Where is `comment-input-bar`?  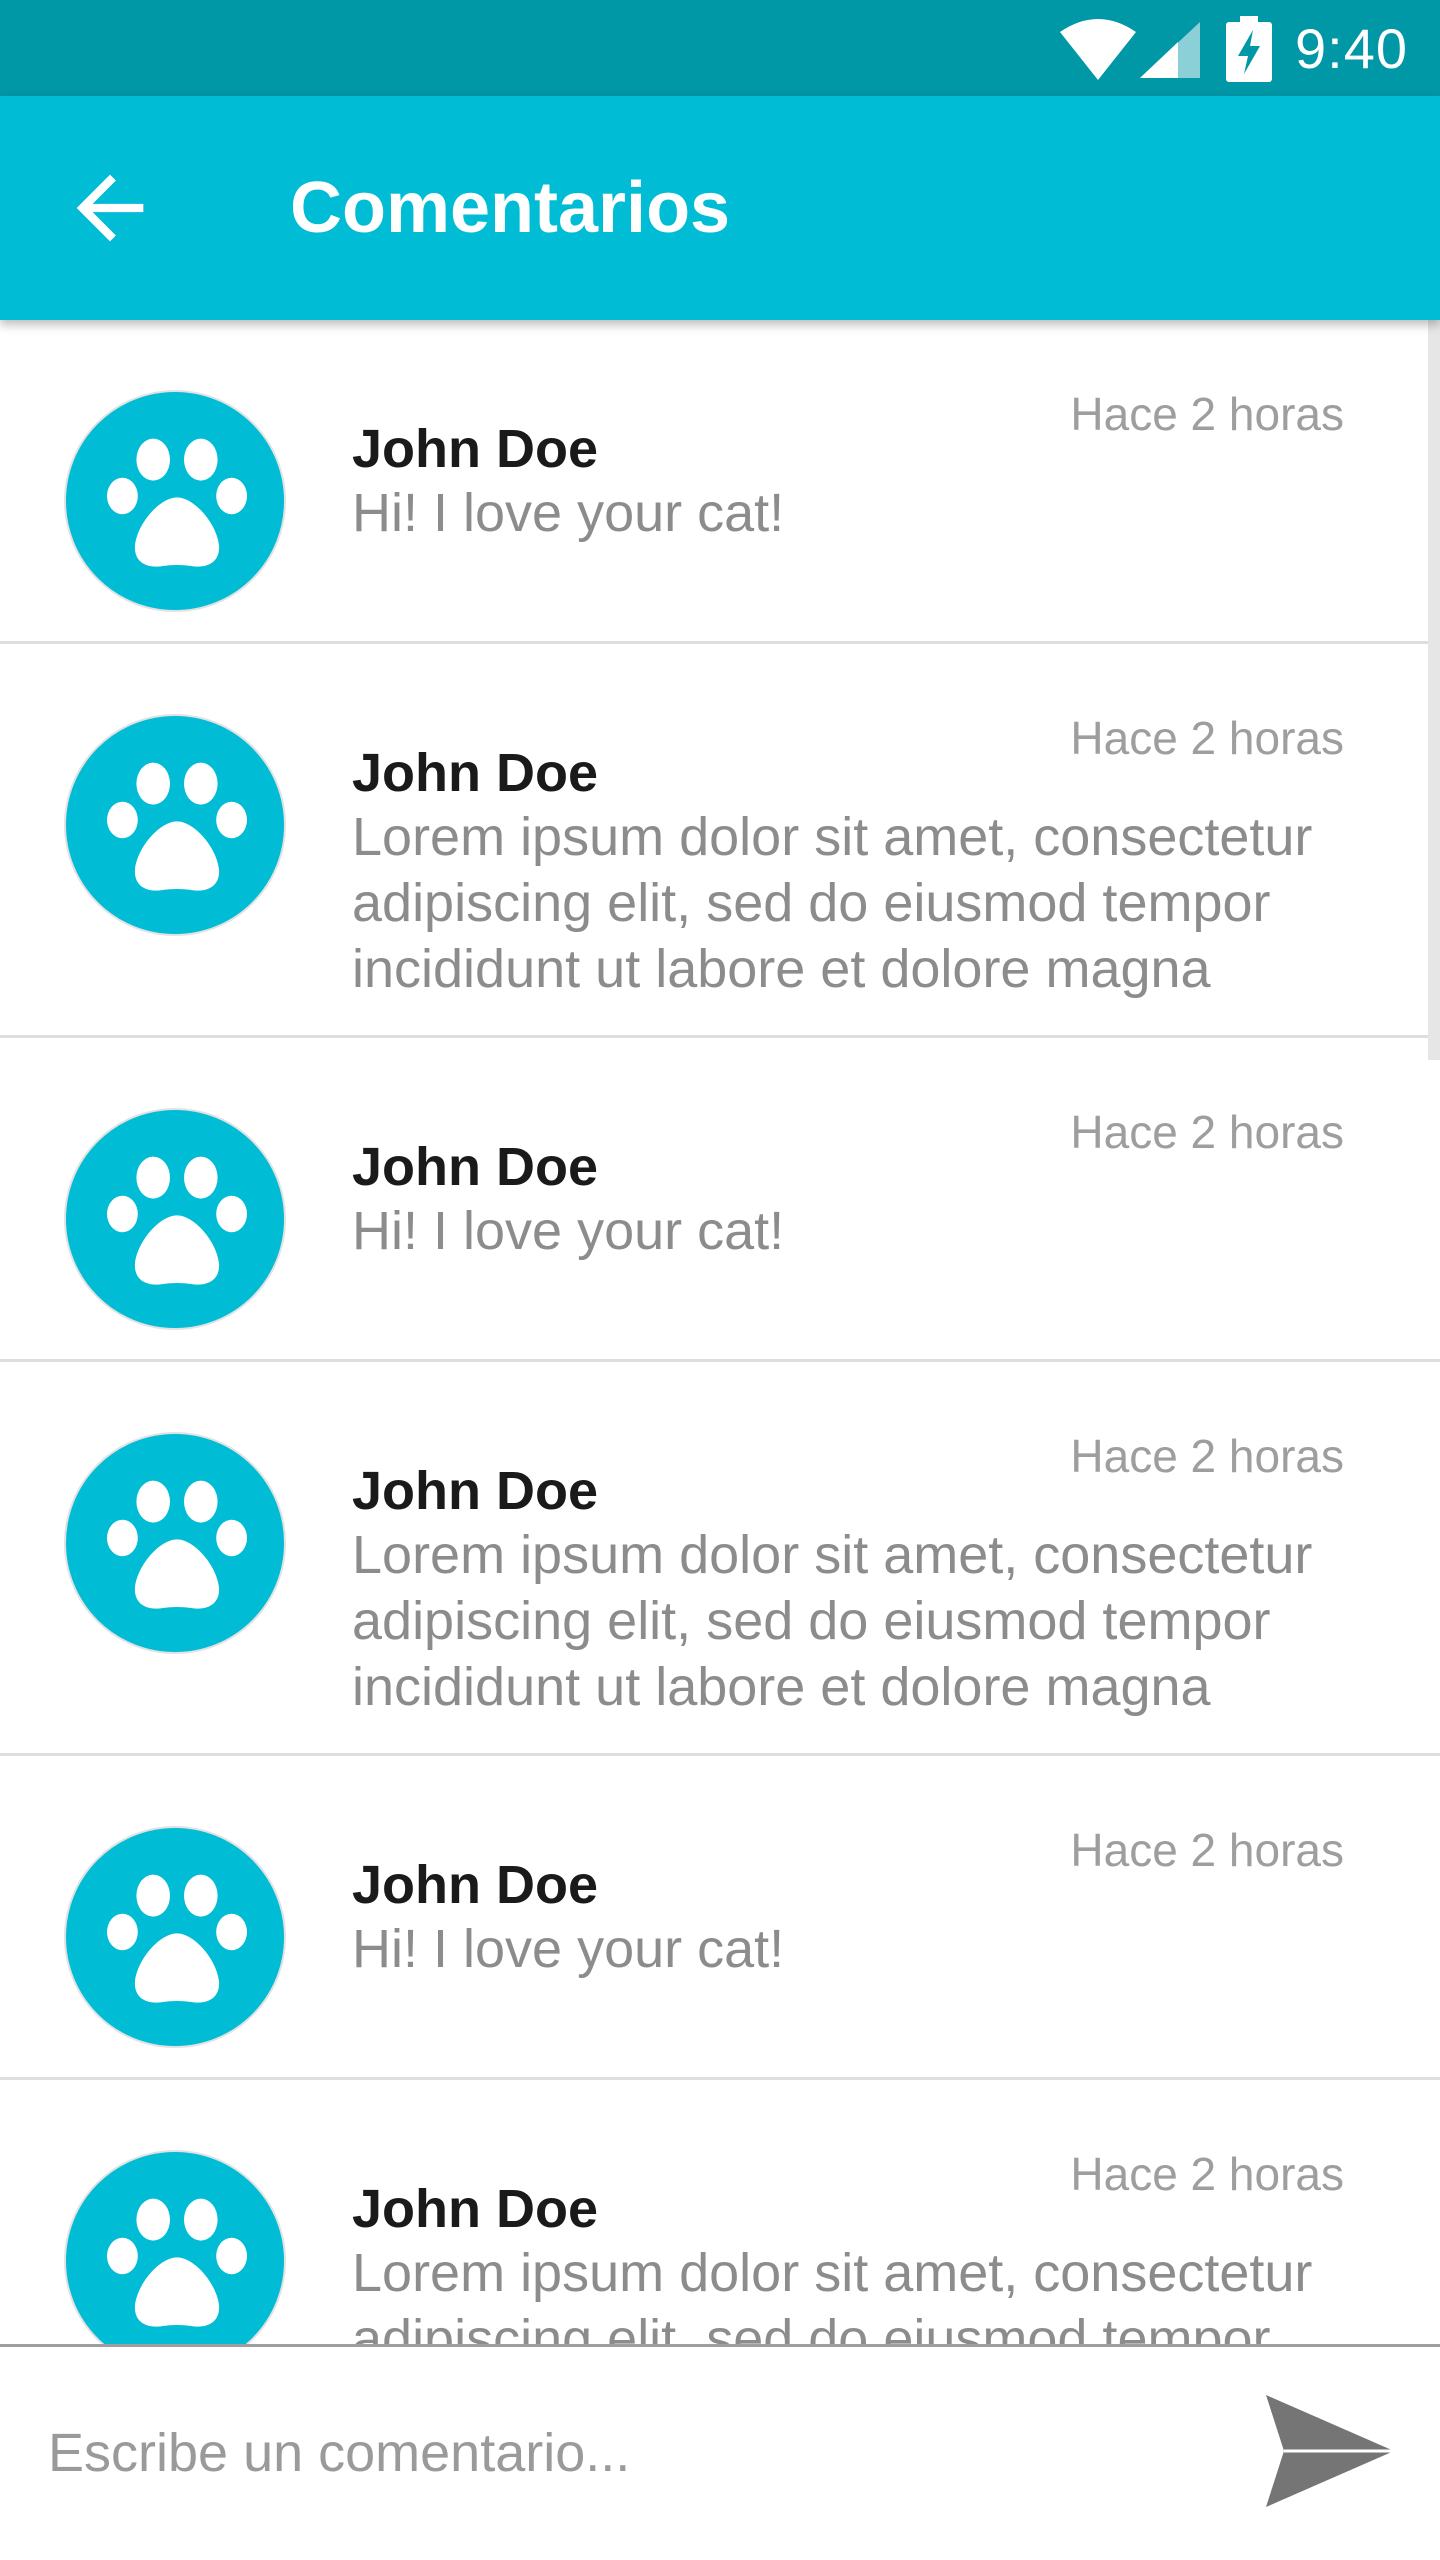 comment-input-bar is located at coordinates (720, 2452).